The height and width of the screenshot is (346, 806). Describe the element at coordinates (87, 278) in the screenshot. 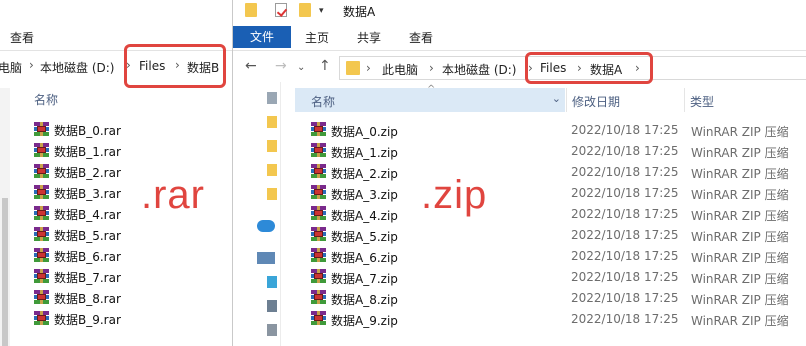

I see `file-name: 数据B_7.rar` at that location.